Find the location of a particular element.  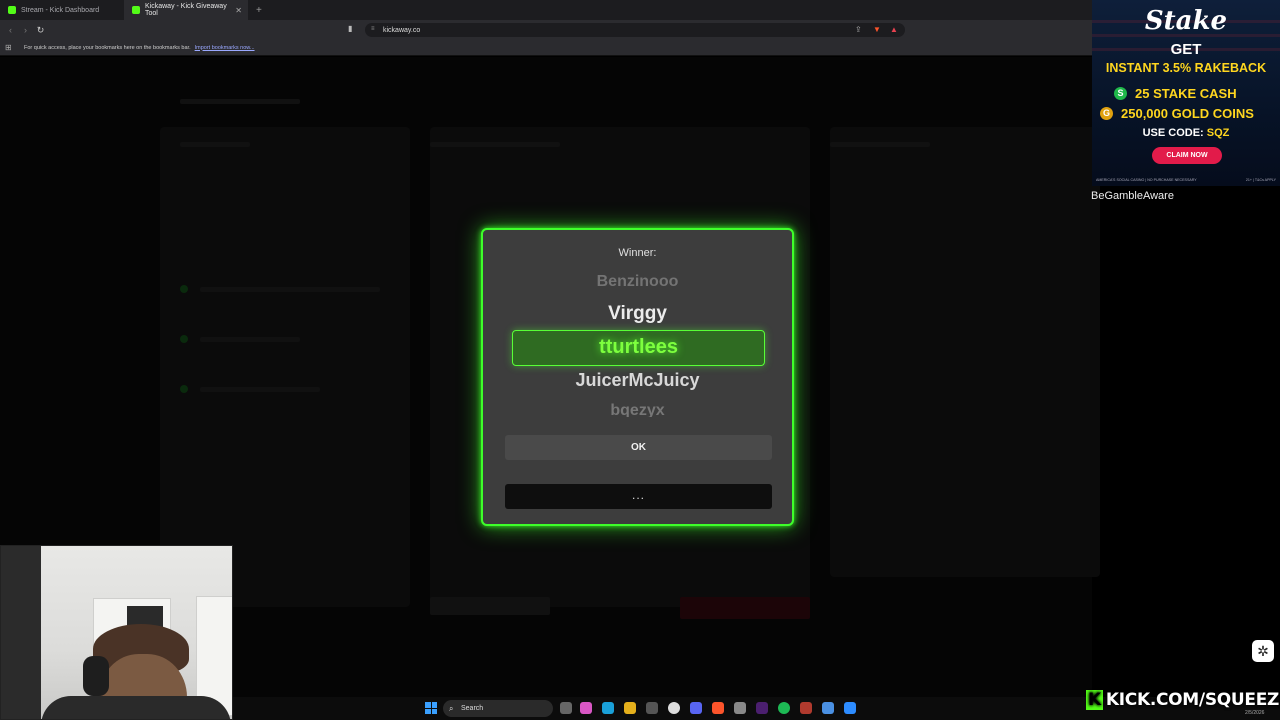

selected-winner: tturtlees is located at coordinates (638, 348).